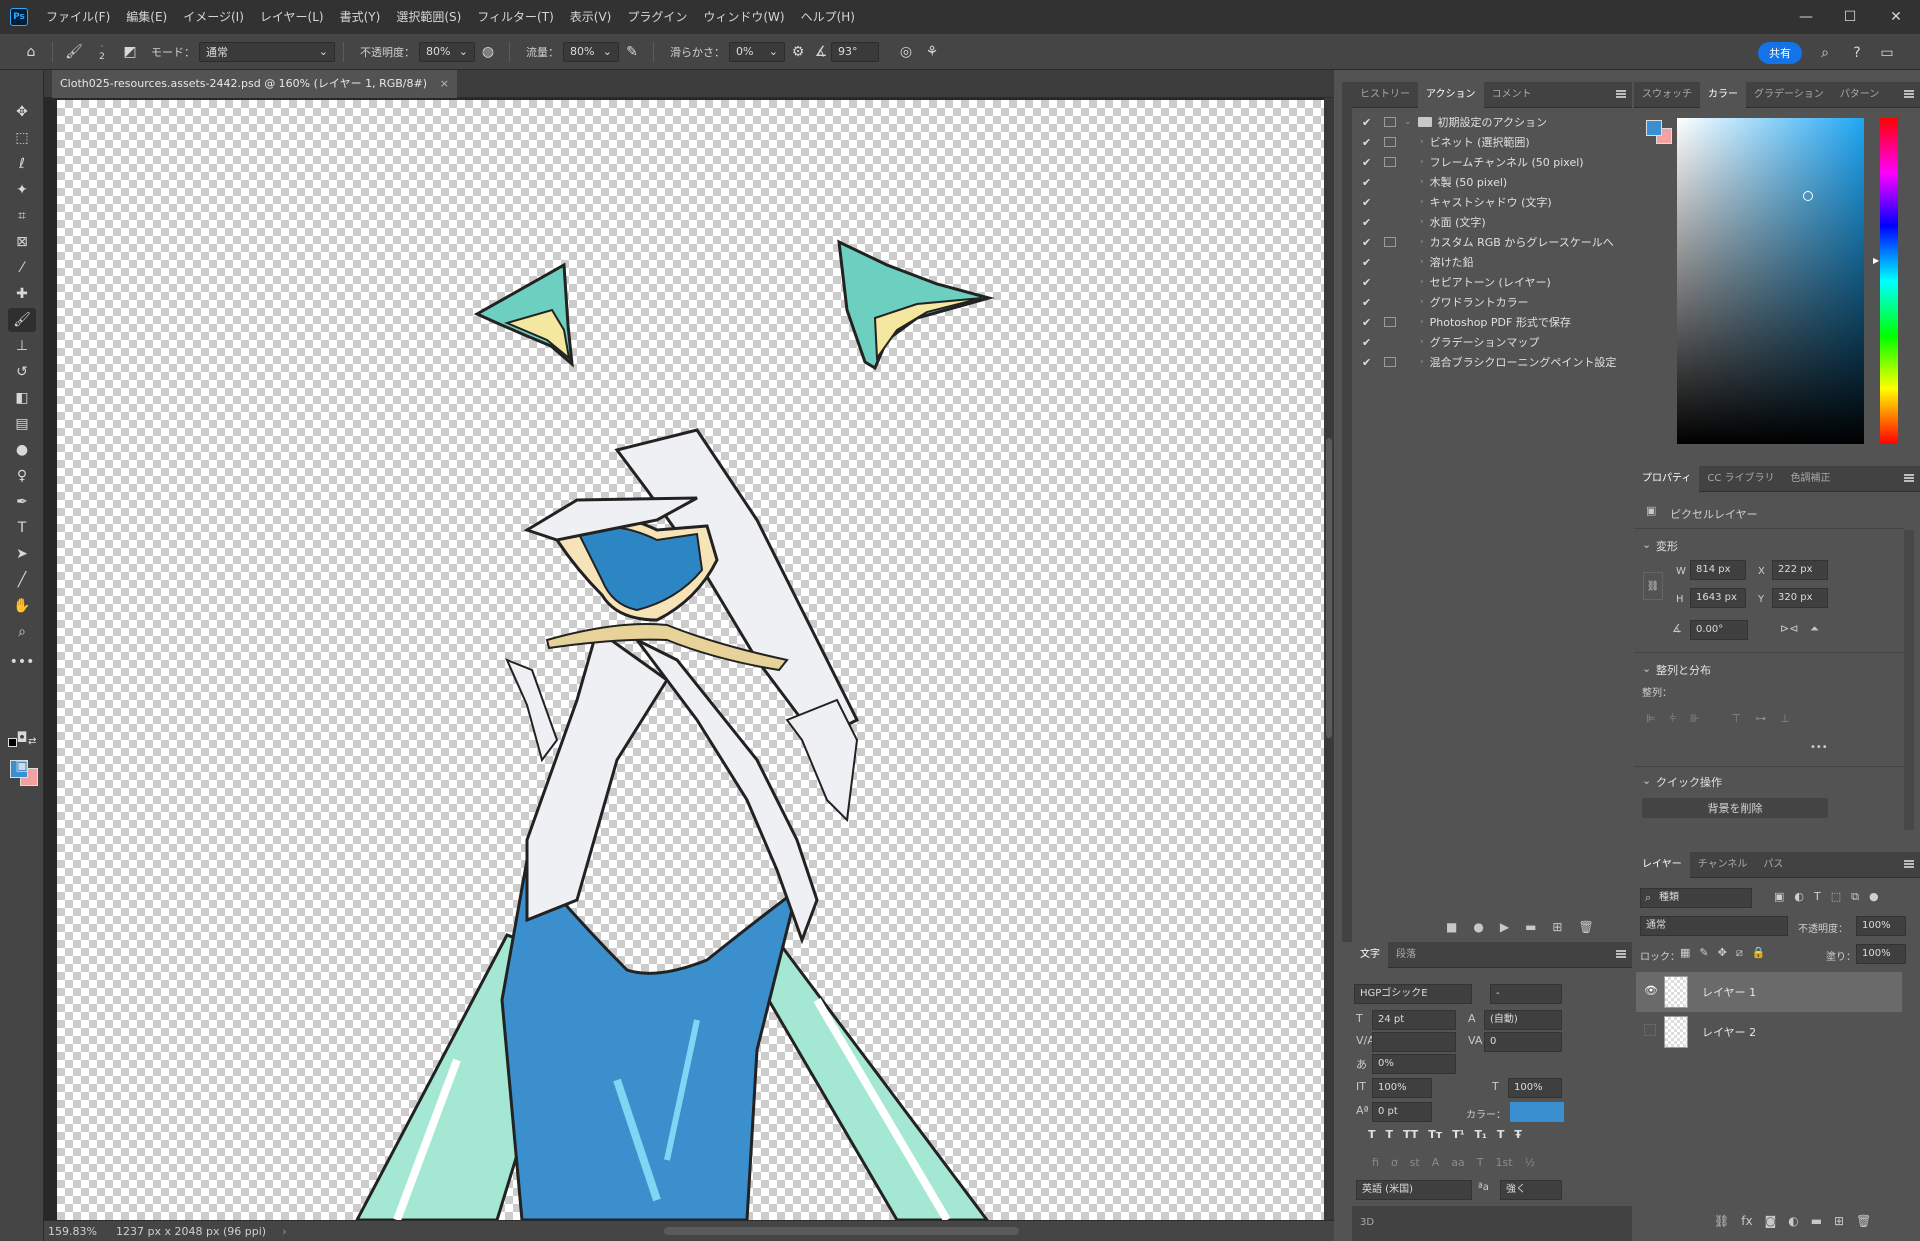  What do you see at coordinates (1481, 1134) in the screenshot?
I see `subscript-icon: T₁` at bounding box center [1481, 1134].